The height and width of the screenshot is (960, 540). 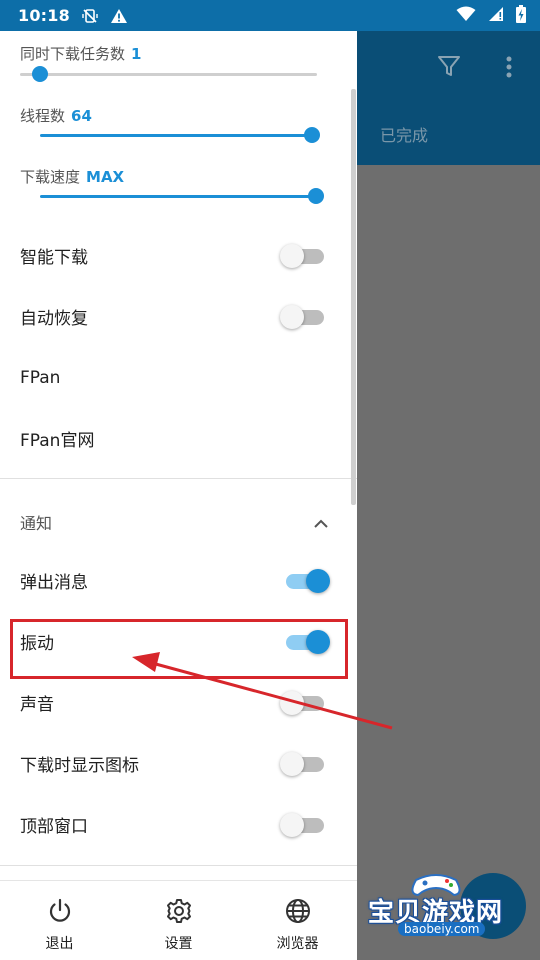 What do you see at coordinates (59, 944) in the screenshot?
I see `nav-label: 退出` at bounding box center [59, 944].